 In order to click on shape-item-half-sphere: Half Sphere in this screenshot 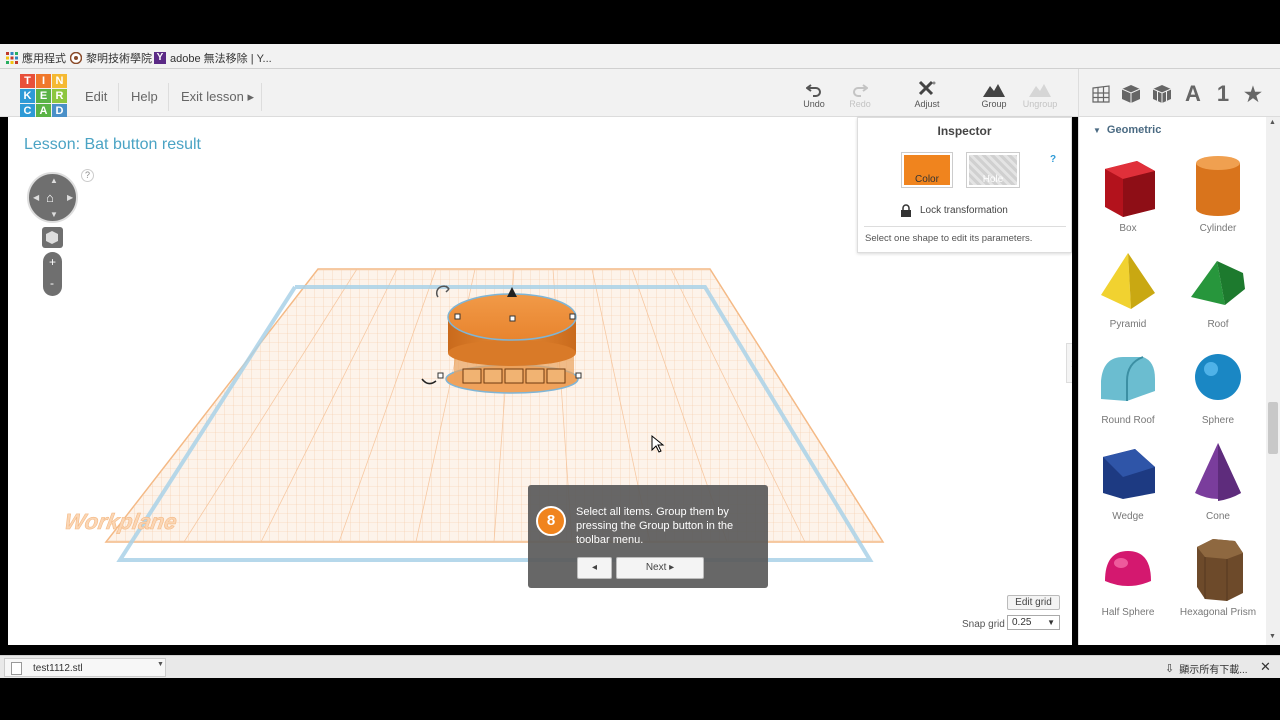, I will do `click(1128, 576)`.